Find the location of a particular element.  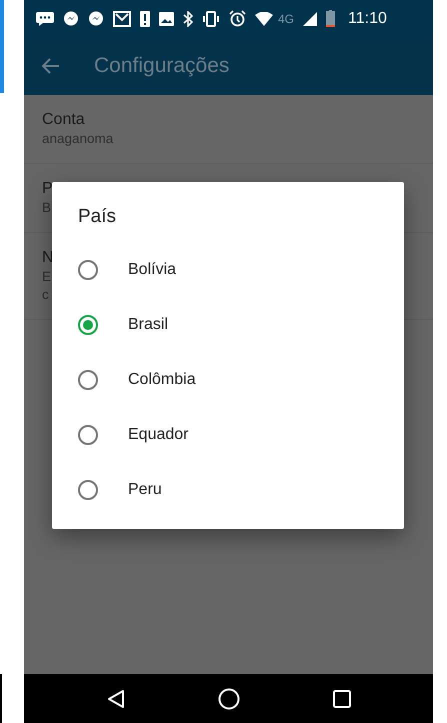

overview-icon is located at coordinates (341, 699).